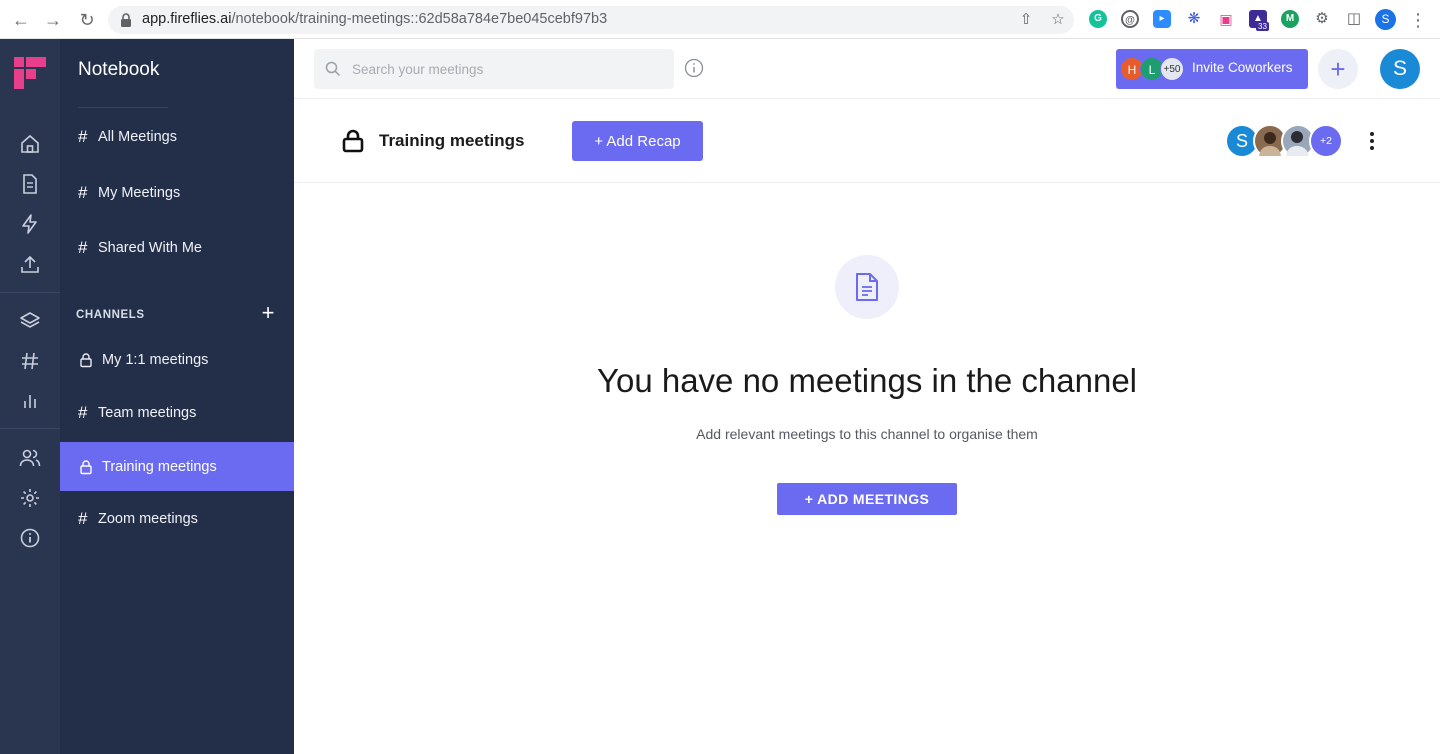 This screenshot has width=1440, height=754. Describe the element at coordinates (137, 137) in the screenshot. I see `sidebar-item-label: All Meetings` at that location.